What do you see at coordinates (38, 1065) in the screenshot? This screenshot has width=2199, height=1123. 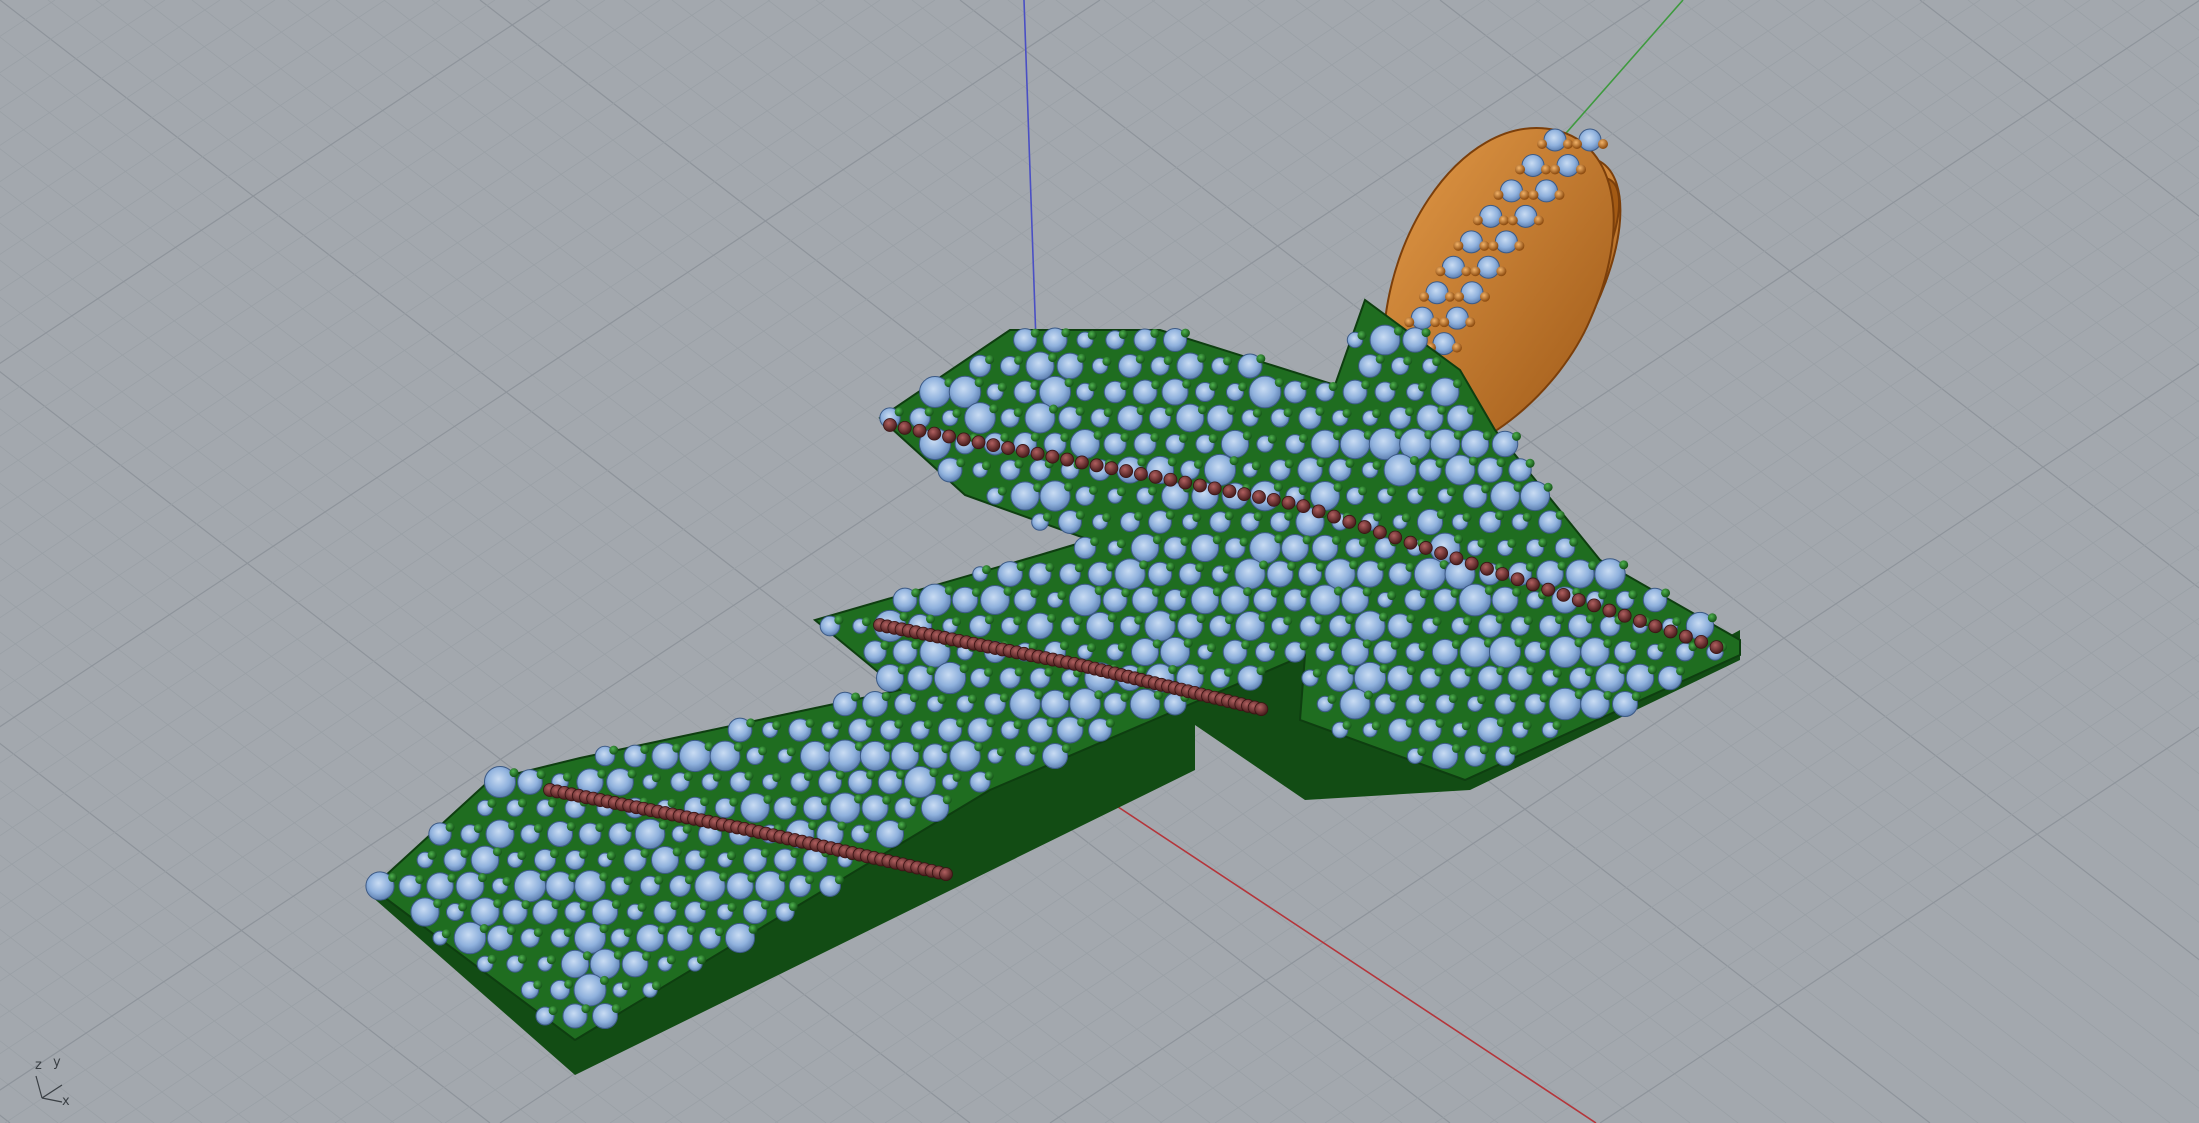 I see `gizmo-z-label: z` at bounding box center [38, 1065].